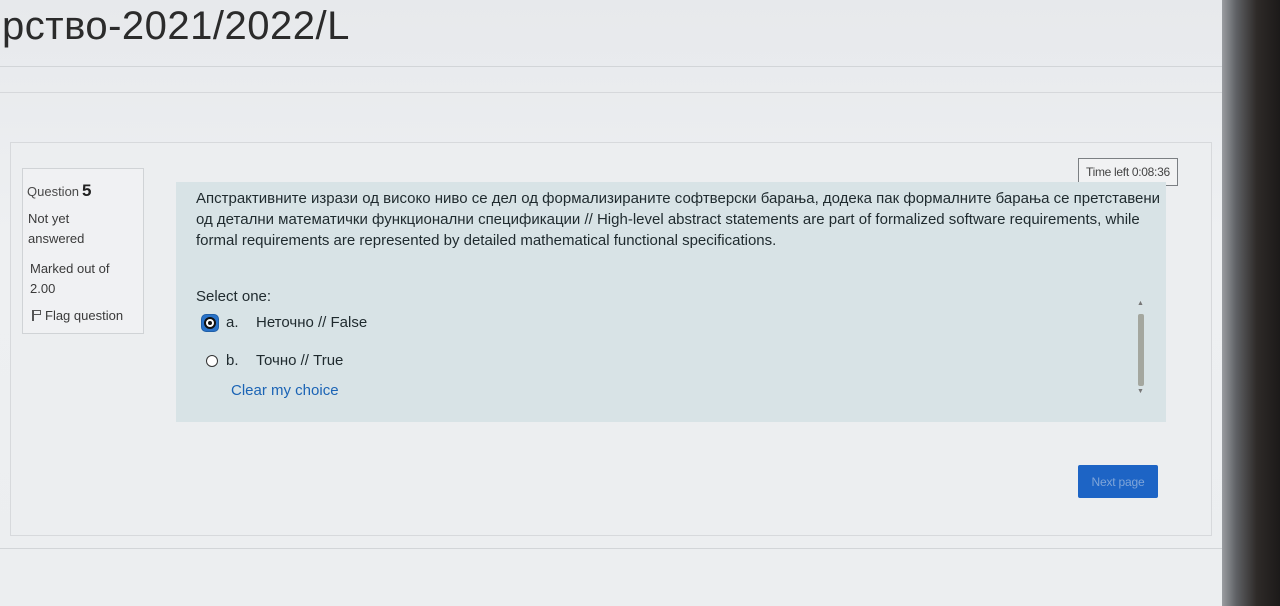  I want to click on question-state: Not yet answered, so click(56, 228).